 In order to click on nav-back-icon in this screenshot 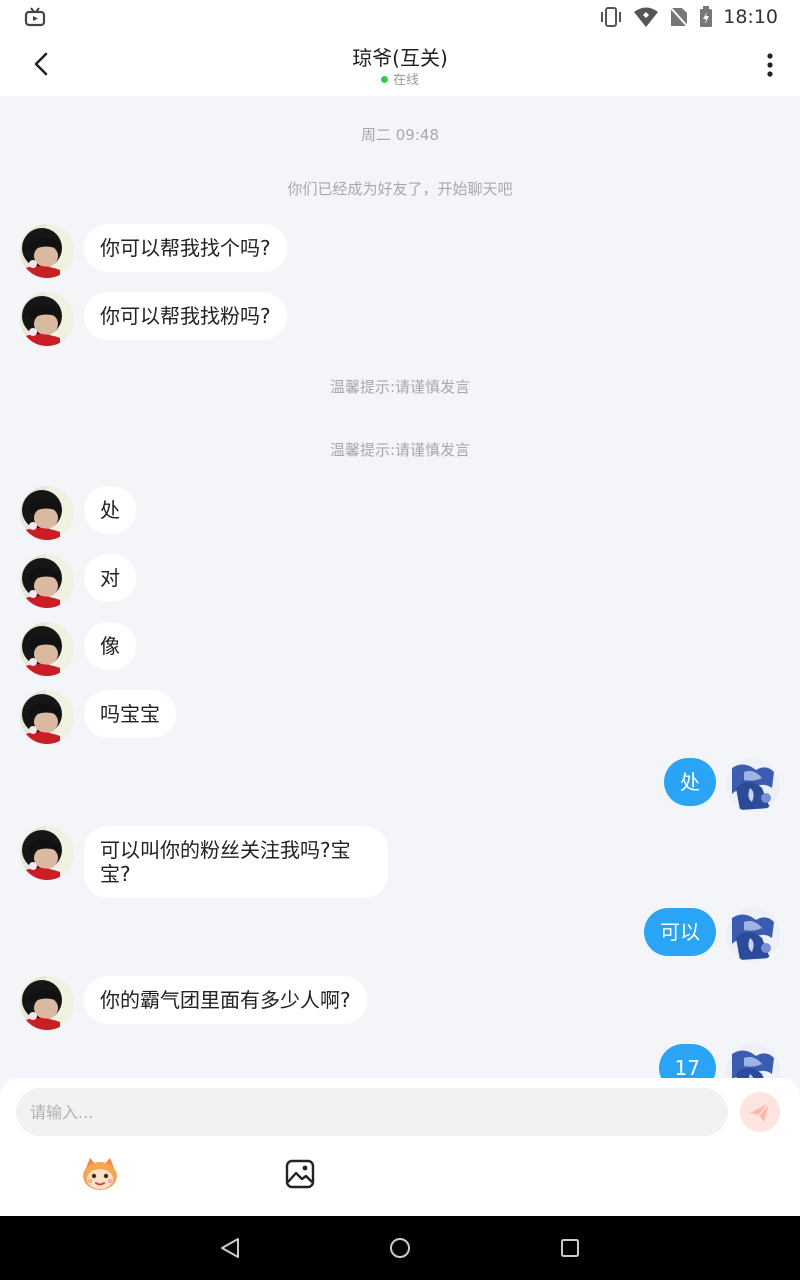, I will do `click(230, 1248)`.